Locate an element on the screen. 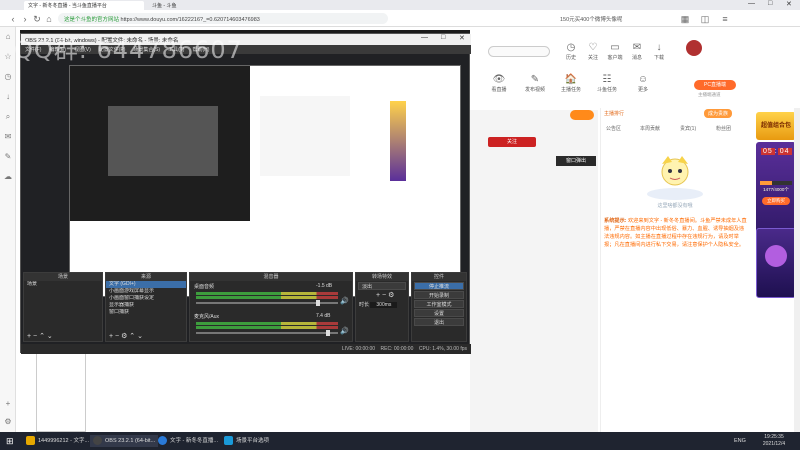 This screenshot has height=450, width=800. scene-add-icon: + − ⌃ ⌄ is located at coordinates (40, 336).